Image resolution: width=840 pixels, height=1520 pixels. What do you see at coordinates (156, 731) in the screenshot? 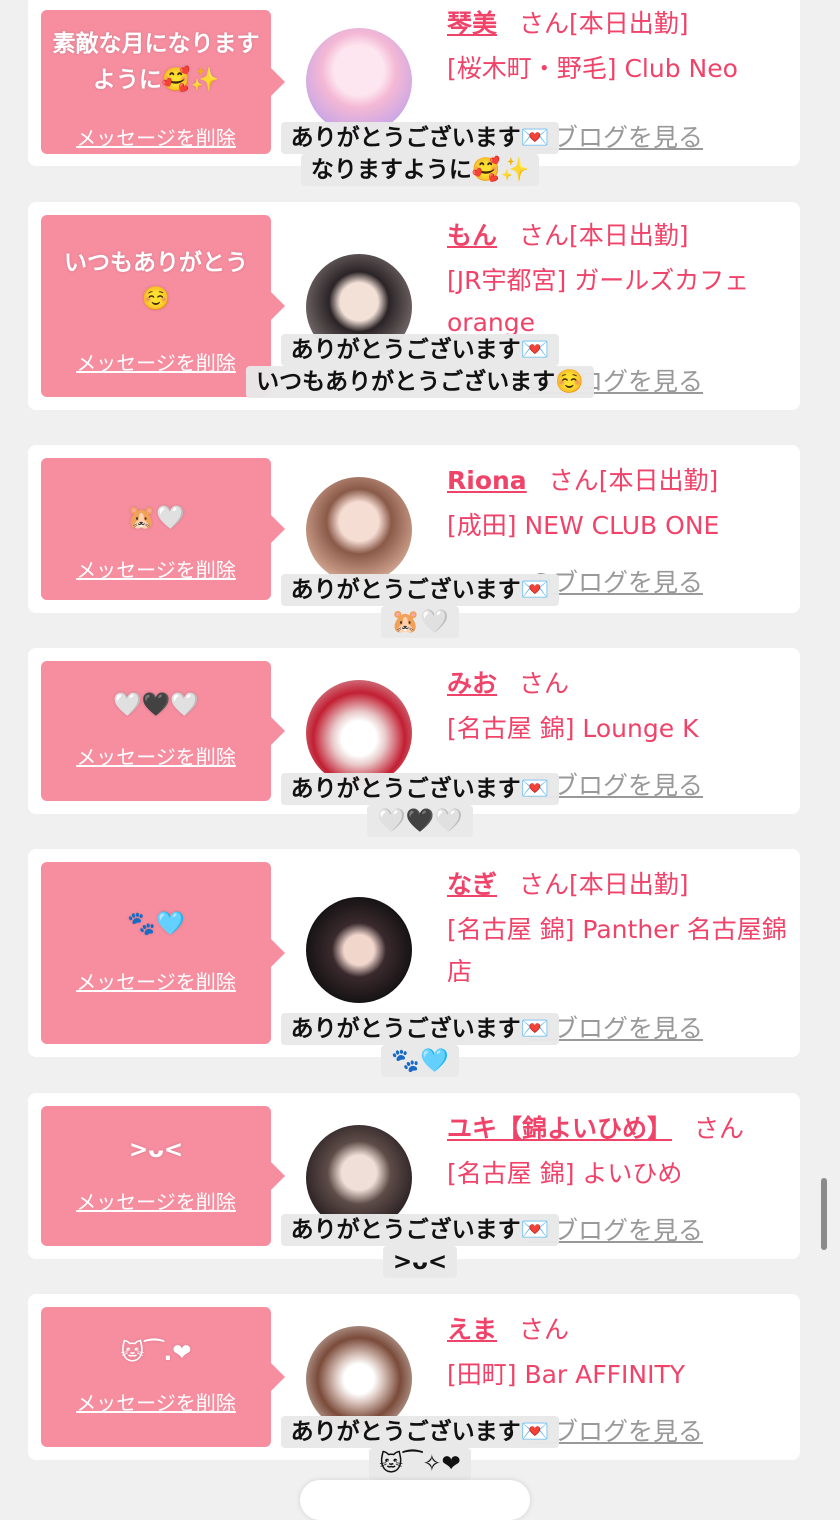
I see `message-bubble: 🤍🖤🤍 メッセージを削除` at bounding box center [156, 731].